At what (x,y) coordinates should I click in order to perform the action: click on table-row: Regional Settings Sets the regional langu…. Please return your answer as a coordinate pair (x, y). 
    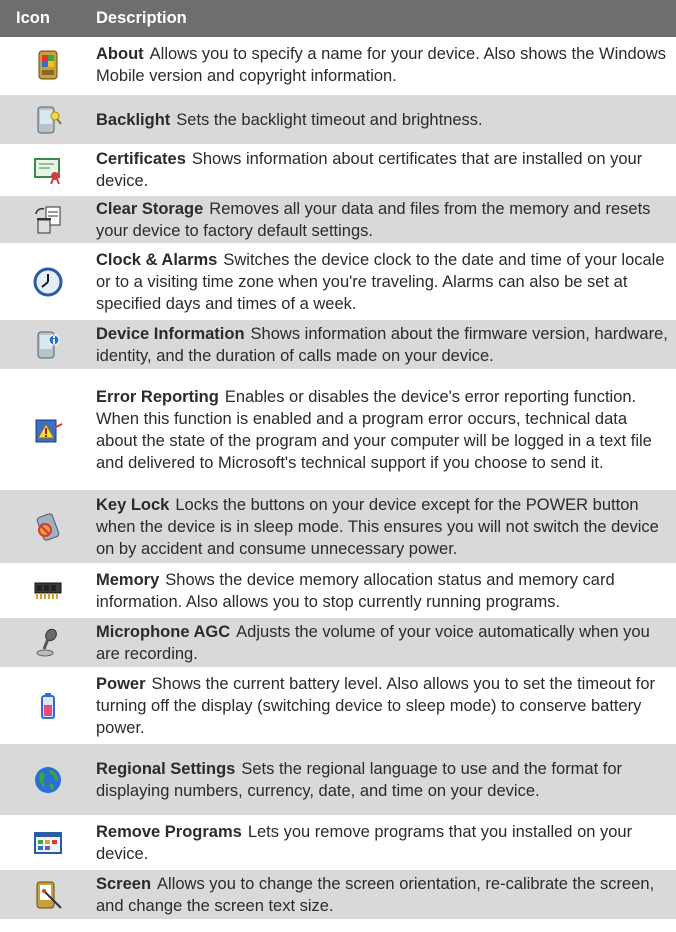
    Looking at the image, I should click on (338, 781).